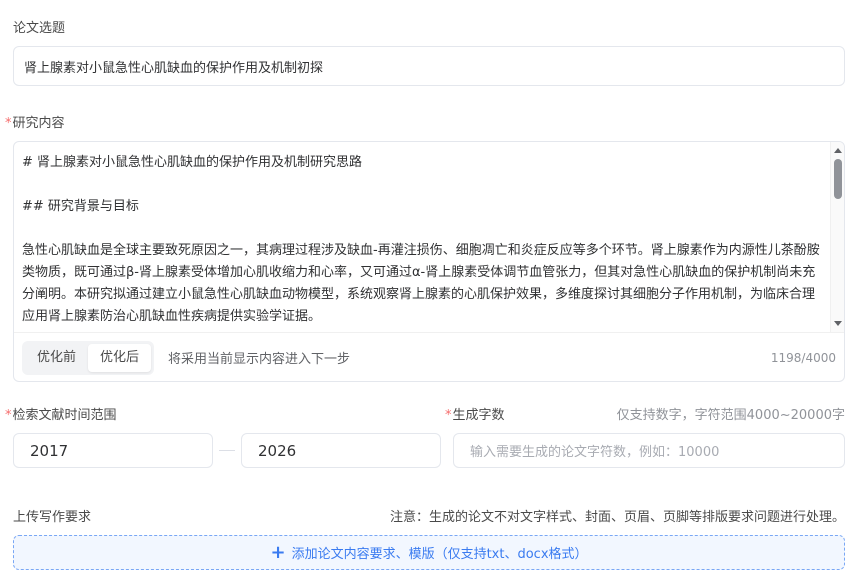 Image resolution: width=864 pixels, height=586 pixels. I want to click on start-year-input: 2017, so click(113, 450).